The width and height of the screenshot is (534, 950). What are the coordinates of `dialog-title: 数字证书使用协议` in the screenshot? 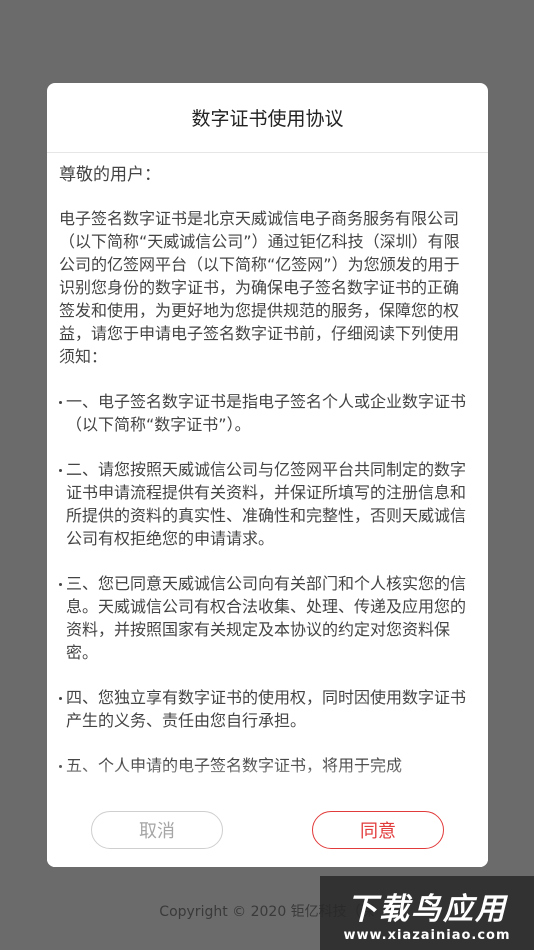 It's located at (267, 118).